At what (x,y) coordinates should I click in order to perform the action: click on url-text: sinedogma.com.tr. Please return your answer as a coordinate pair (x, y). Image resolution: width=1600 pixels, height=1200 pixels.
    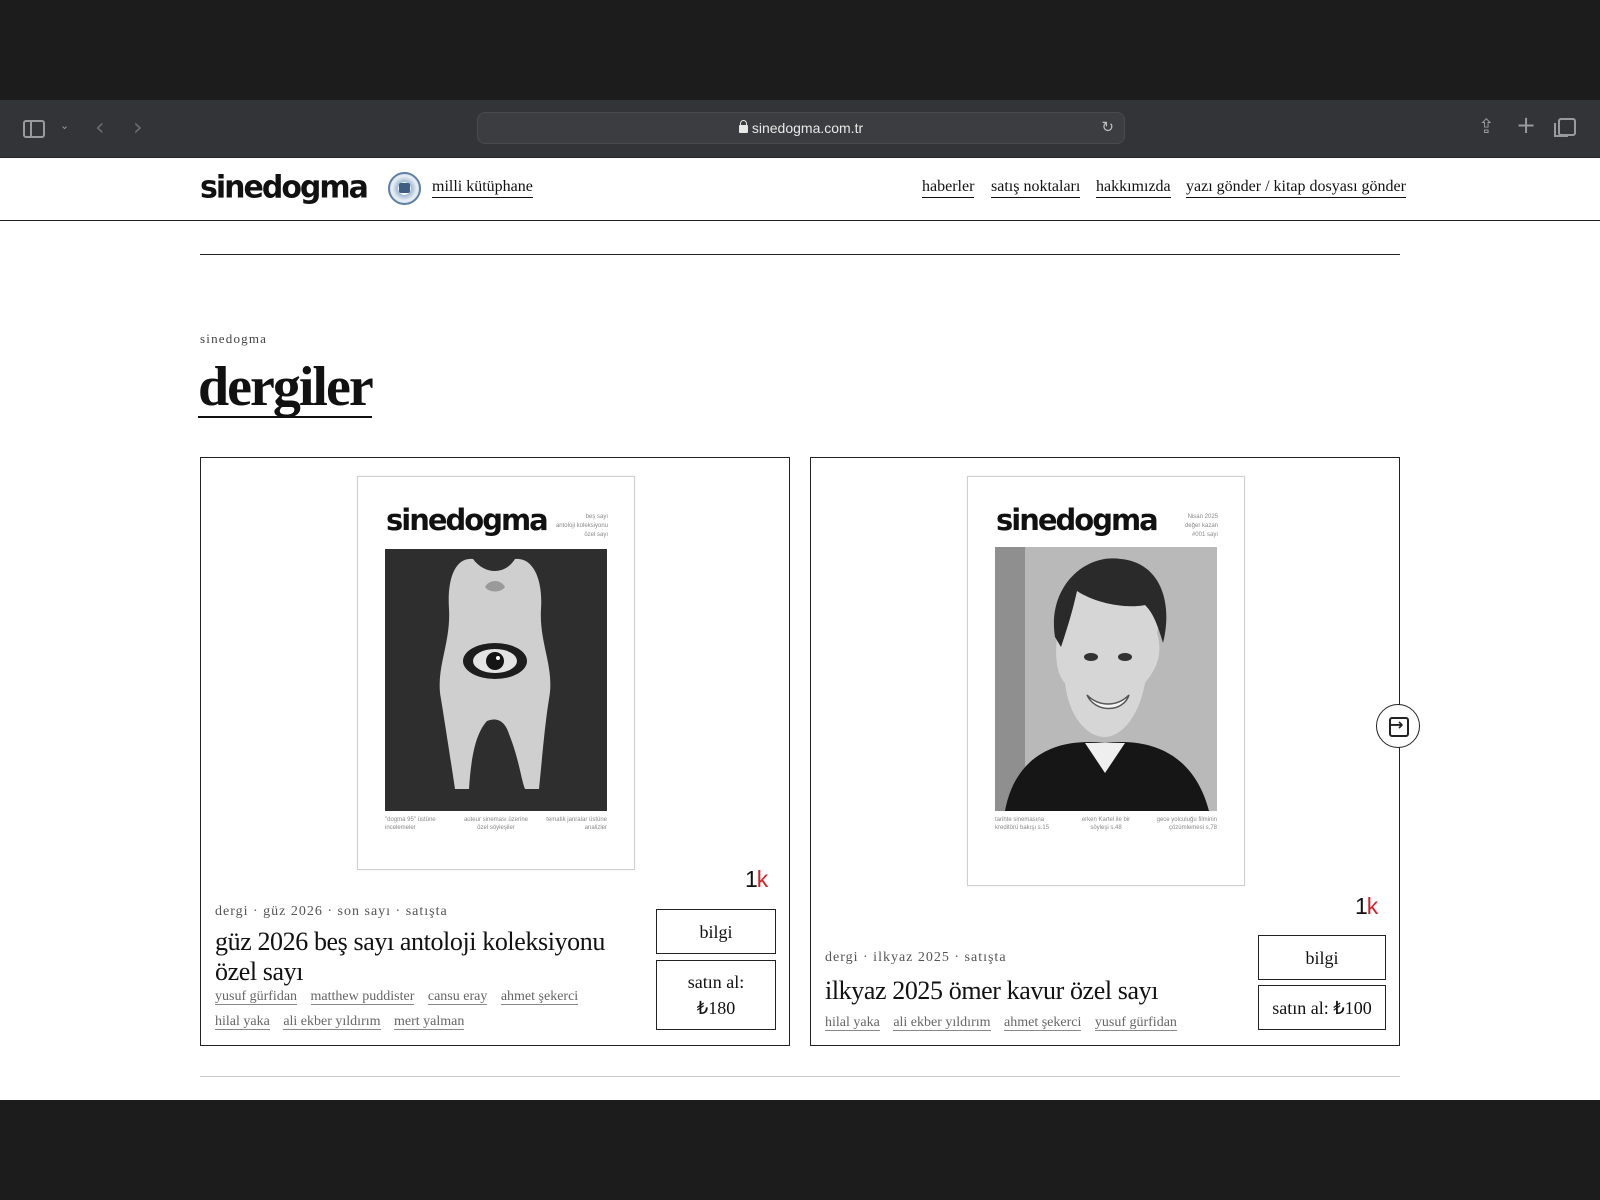
    Looking at the image, I should click on (807, 128).